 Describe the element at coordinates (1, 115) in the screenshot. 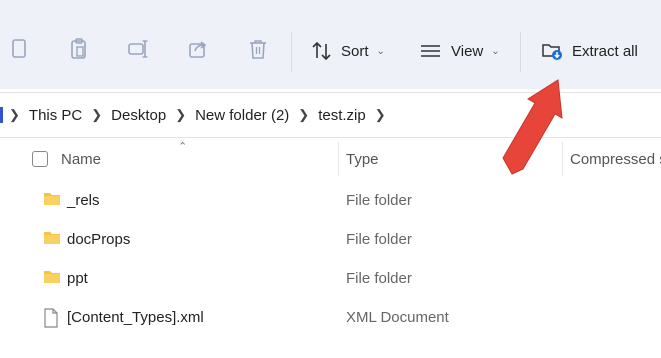

I see `address-edge-marker` at that location.